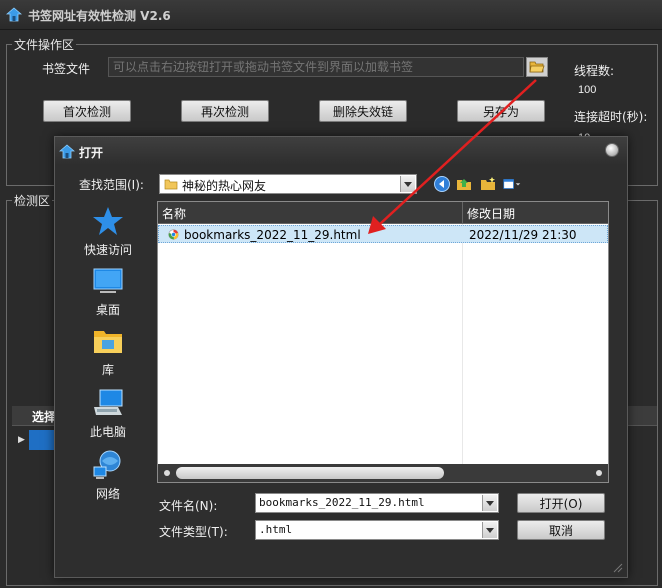  Describe the element at coordinates (561, 503) in the screenshot. I see `open-button: 打开(O)` at that location.